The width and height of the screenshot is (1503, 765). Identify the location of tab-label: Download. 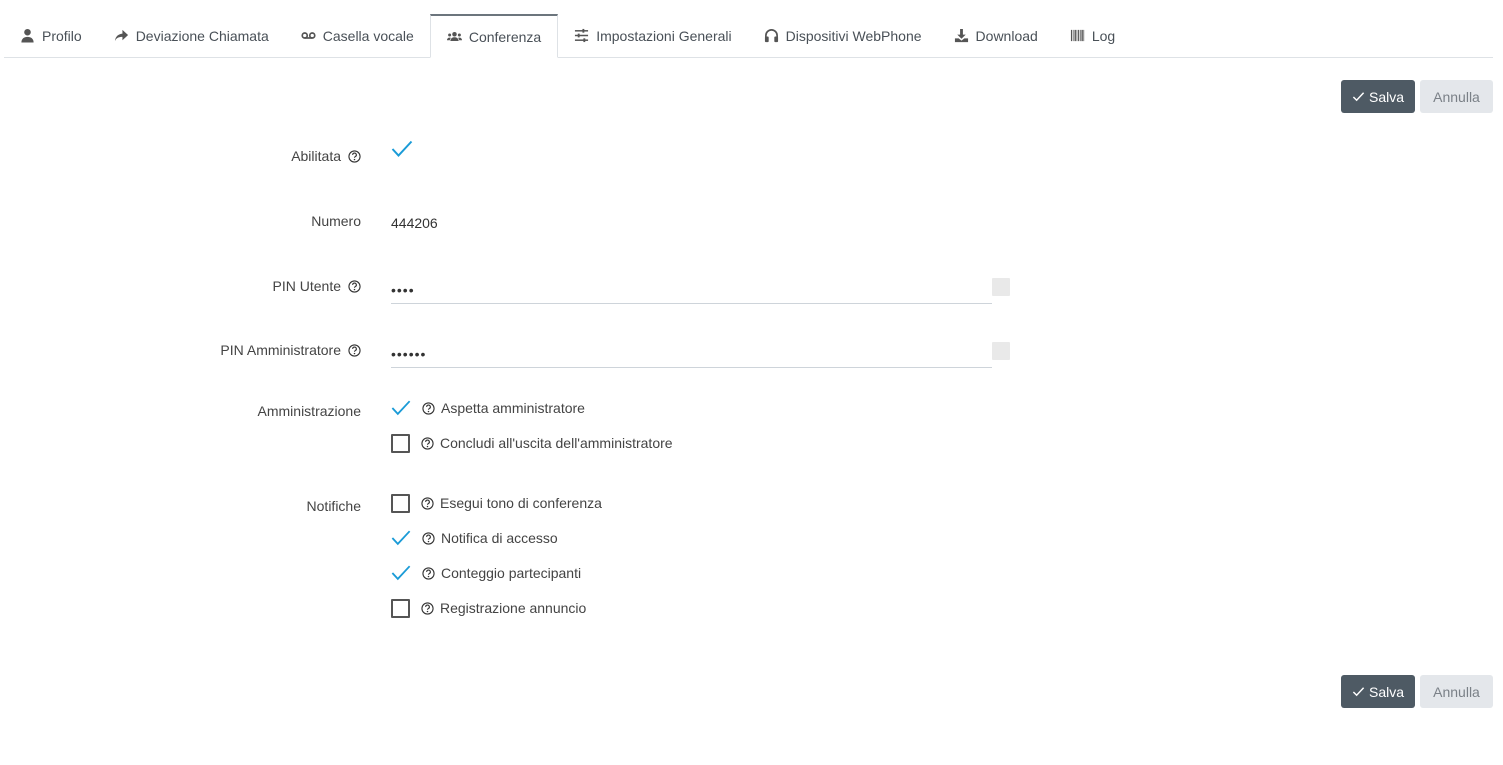
(1006, 35).